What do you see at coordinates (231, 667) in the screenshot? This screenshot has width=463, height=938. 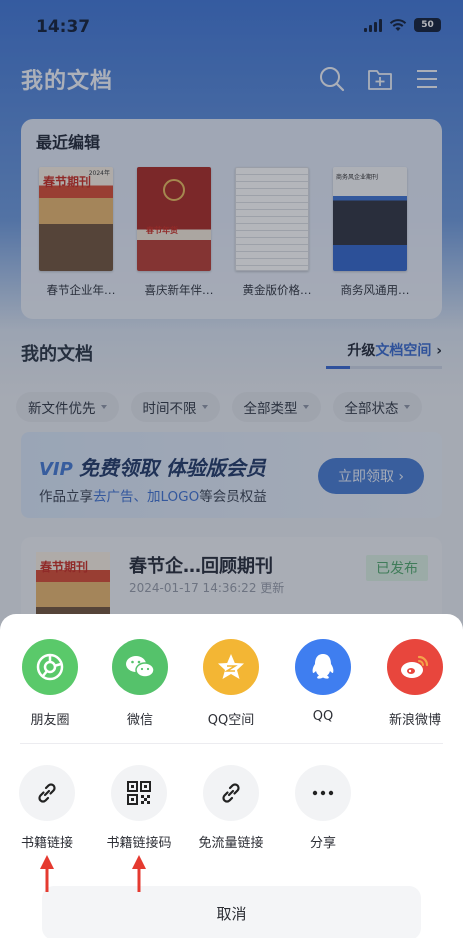 I see `qzone-icon` at bounding box center [231, 667].